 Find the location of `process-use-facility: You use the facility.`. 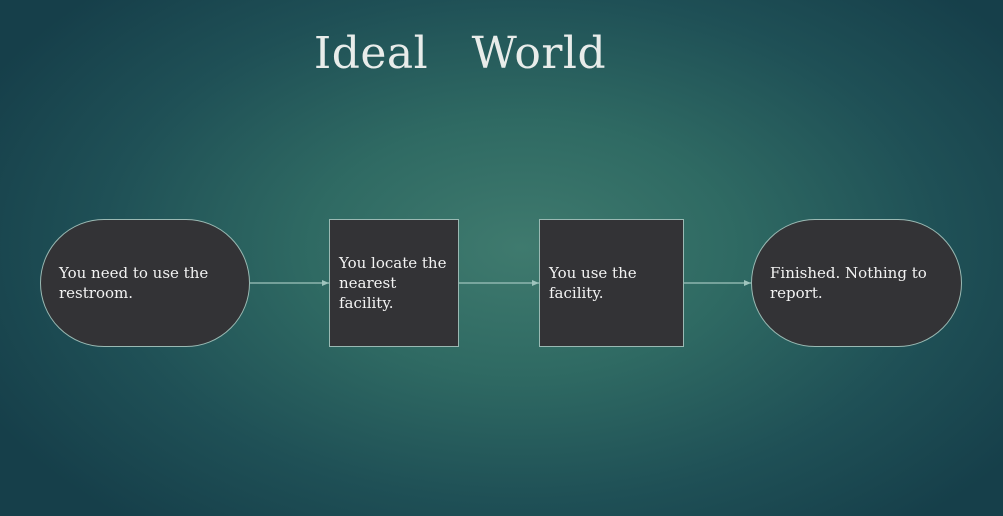

process-use-facility: You use the facility. is located at coordinates (611, 283).